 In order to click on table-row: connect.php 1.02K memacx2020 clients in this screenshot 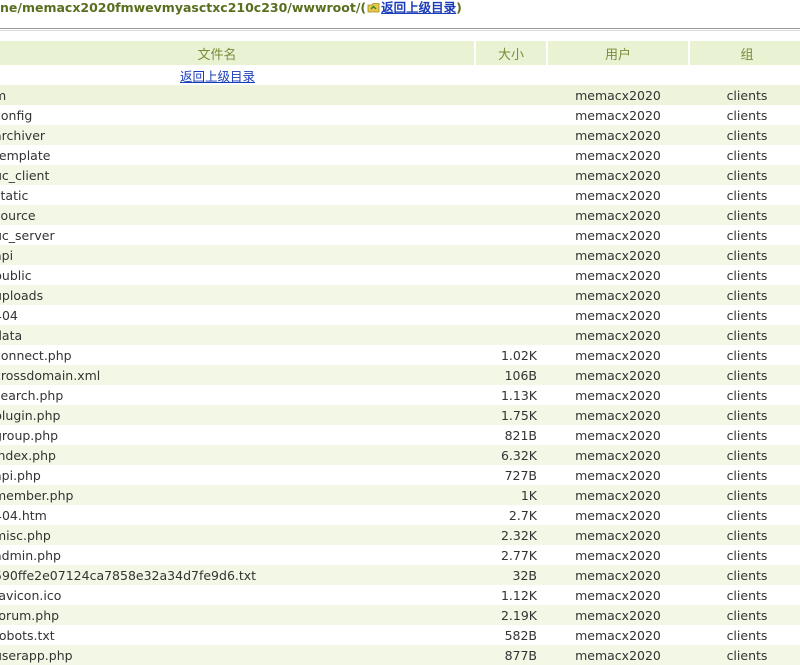, I will do `click(400, 355)`.